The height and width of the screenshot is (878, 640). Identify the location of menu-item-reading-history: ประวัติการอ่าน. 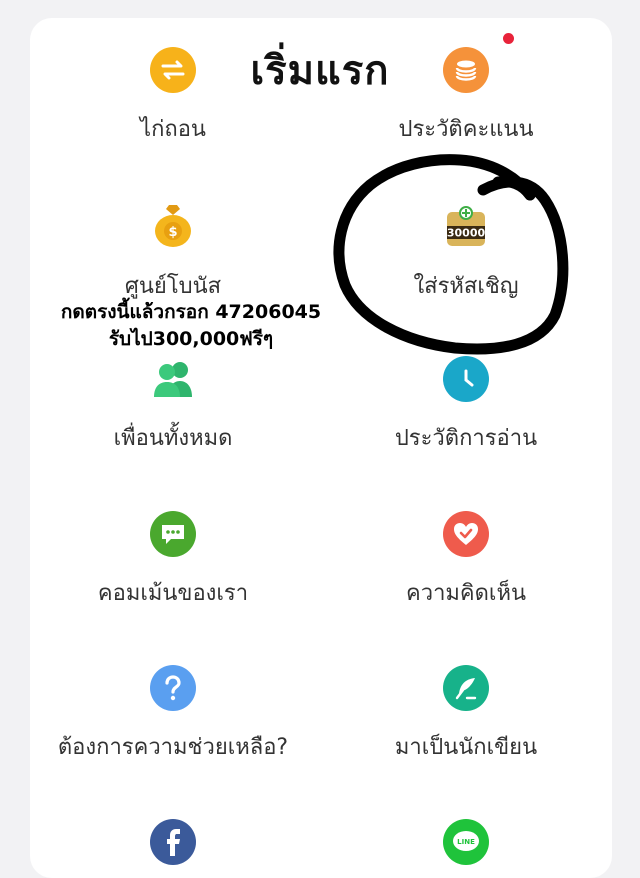
(466, 405).